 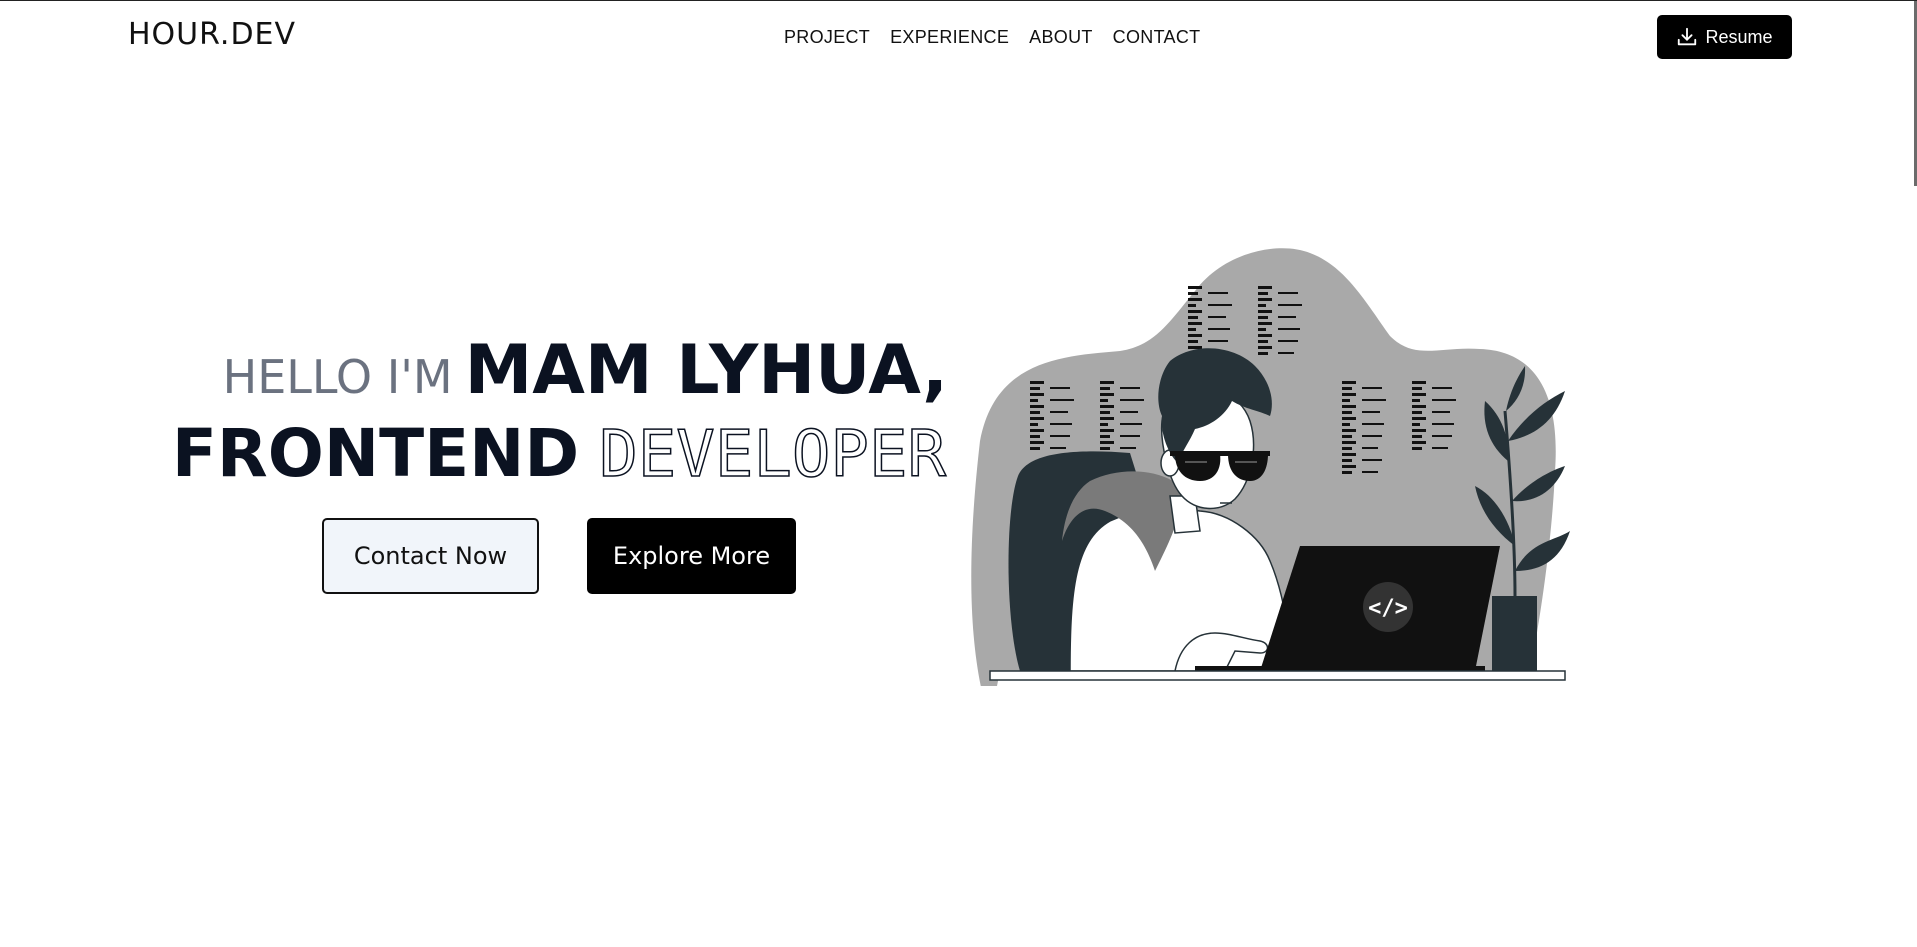 I want to click on nav-menu: PROJECT EXPERIENCE ABOUT CONTACT, so click(x=992, y=37).